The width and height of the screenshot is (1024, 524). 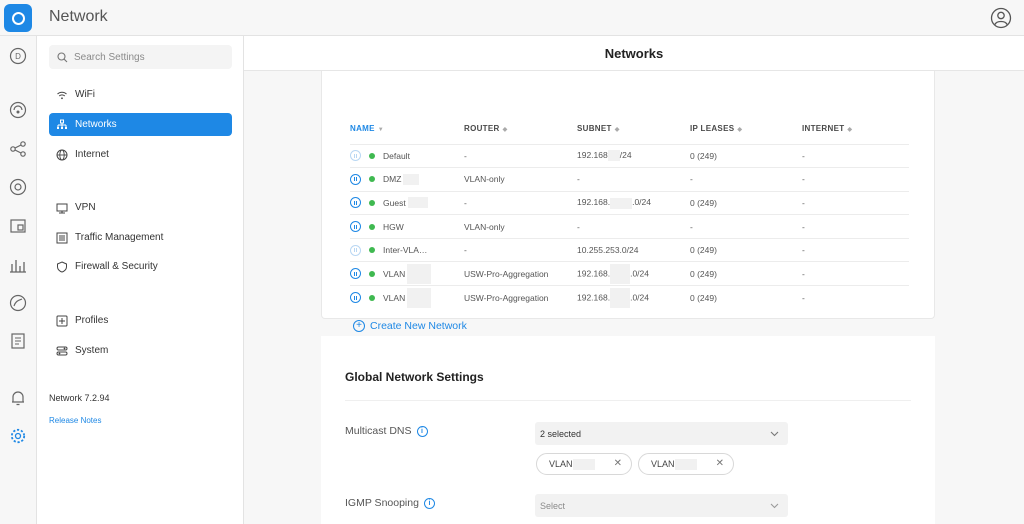 I want to click on clients-icon, so click(x=18, y=187).